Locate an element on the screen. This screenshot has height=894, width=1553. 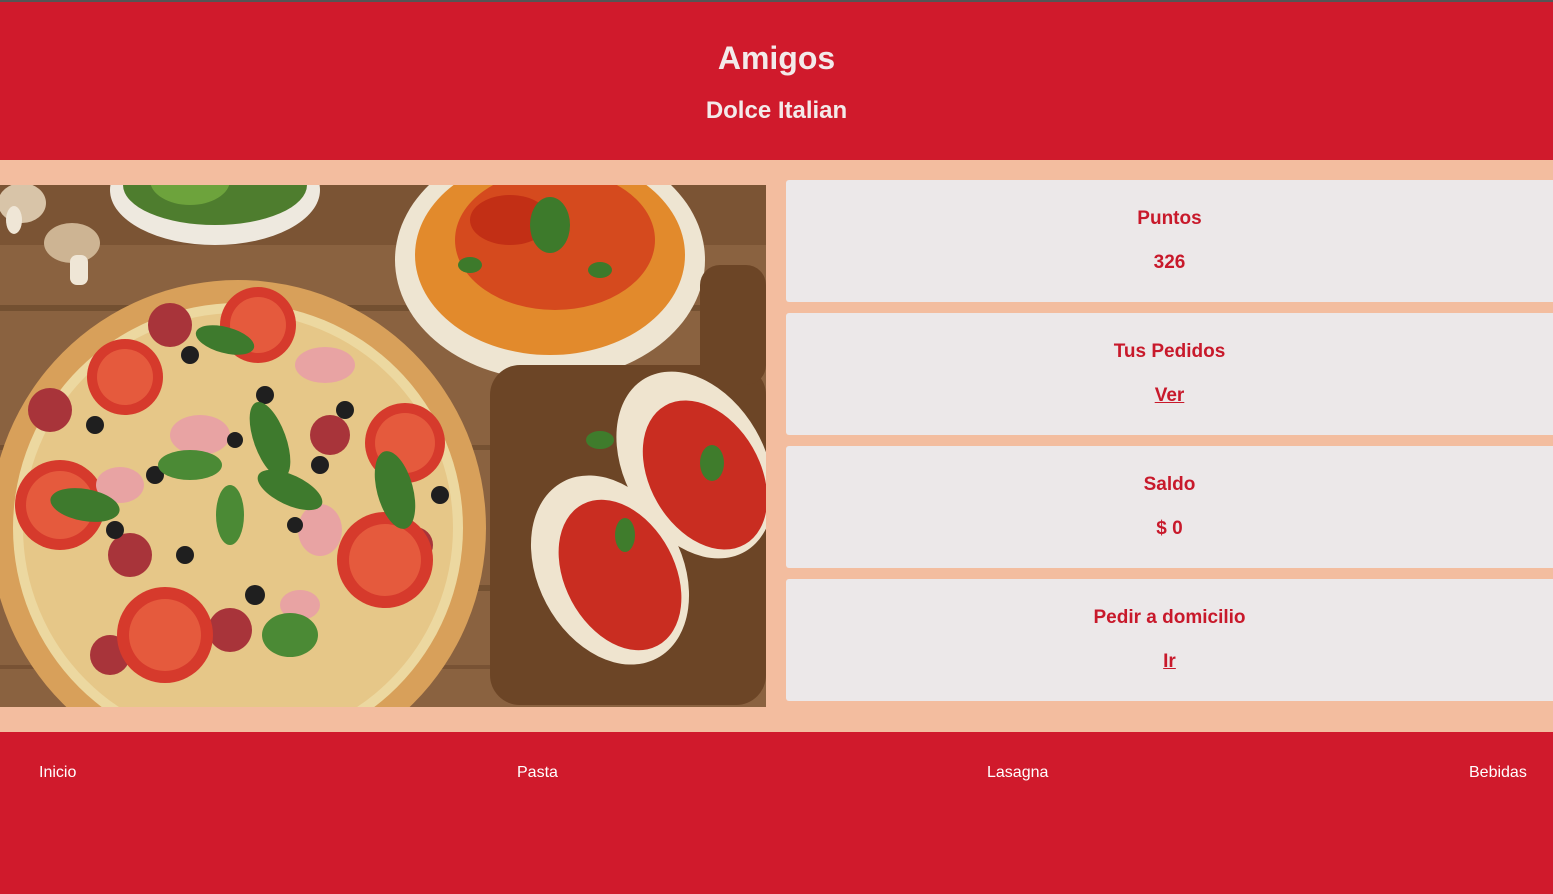
brand-subtitle: Dolce Italian is located at coordinates (776, 110).